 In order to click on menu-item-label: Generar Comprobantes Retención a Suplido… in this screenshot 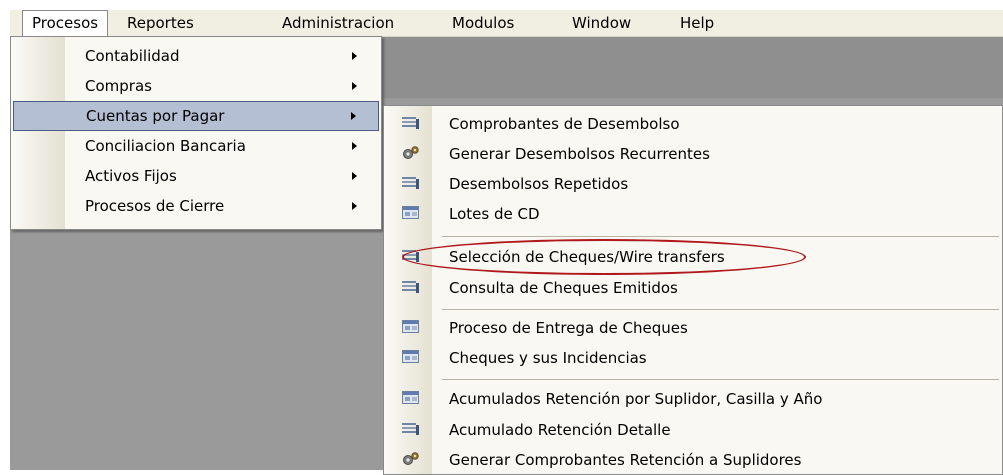, I will do `click(625, 460)`.